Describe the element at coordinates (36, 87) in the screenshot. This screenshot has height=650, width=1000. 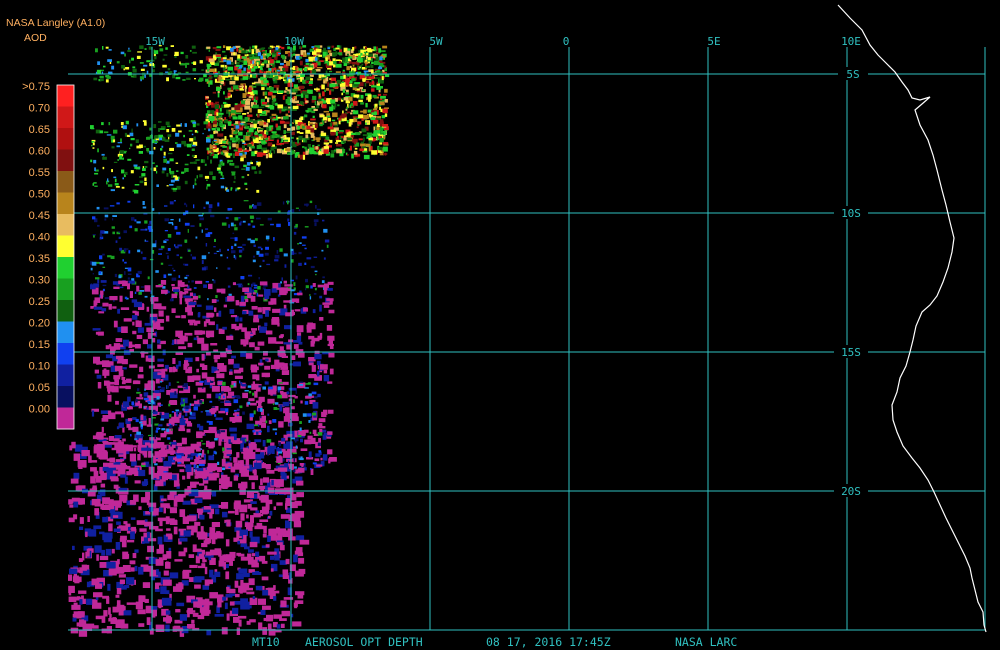
I see `colorbar-label: >0.75` at that location.